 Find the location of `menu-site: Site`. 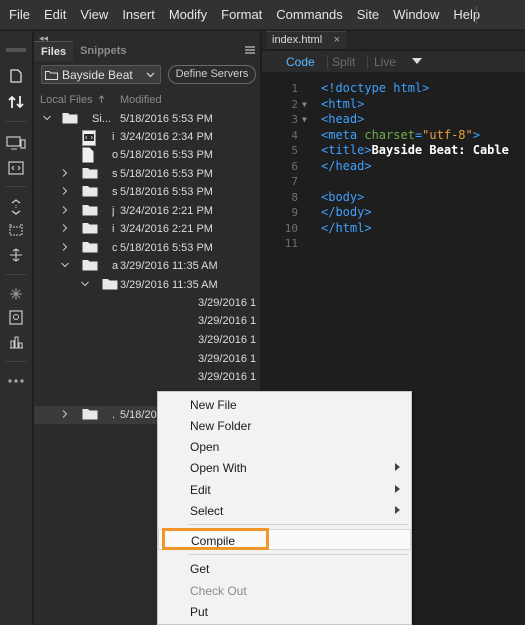

menu-site: Site is located at coordinates (368, 15).